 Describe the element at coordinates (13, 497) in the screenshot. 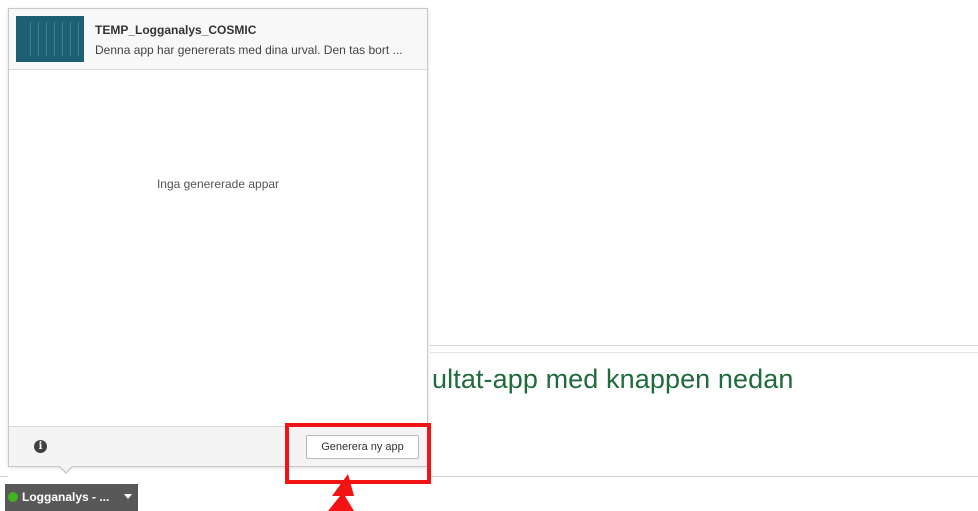

I see `status-dot-icon` at that location.